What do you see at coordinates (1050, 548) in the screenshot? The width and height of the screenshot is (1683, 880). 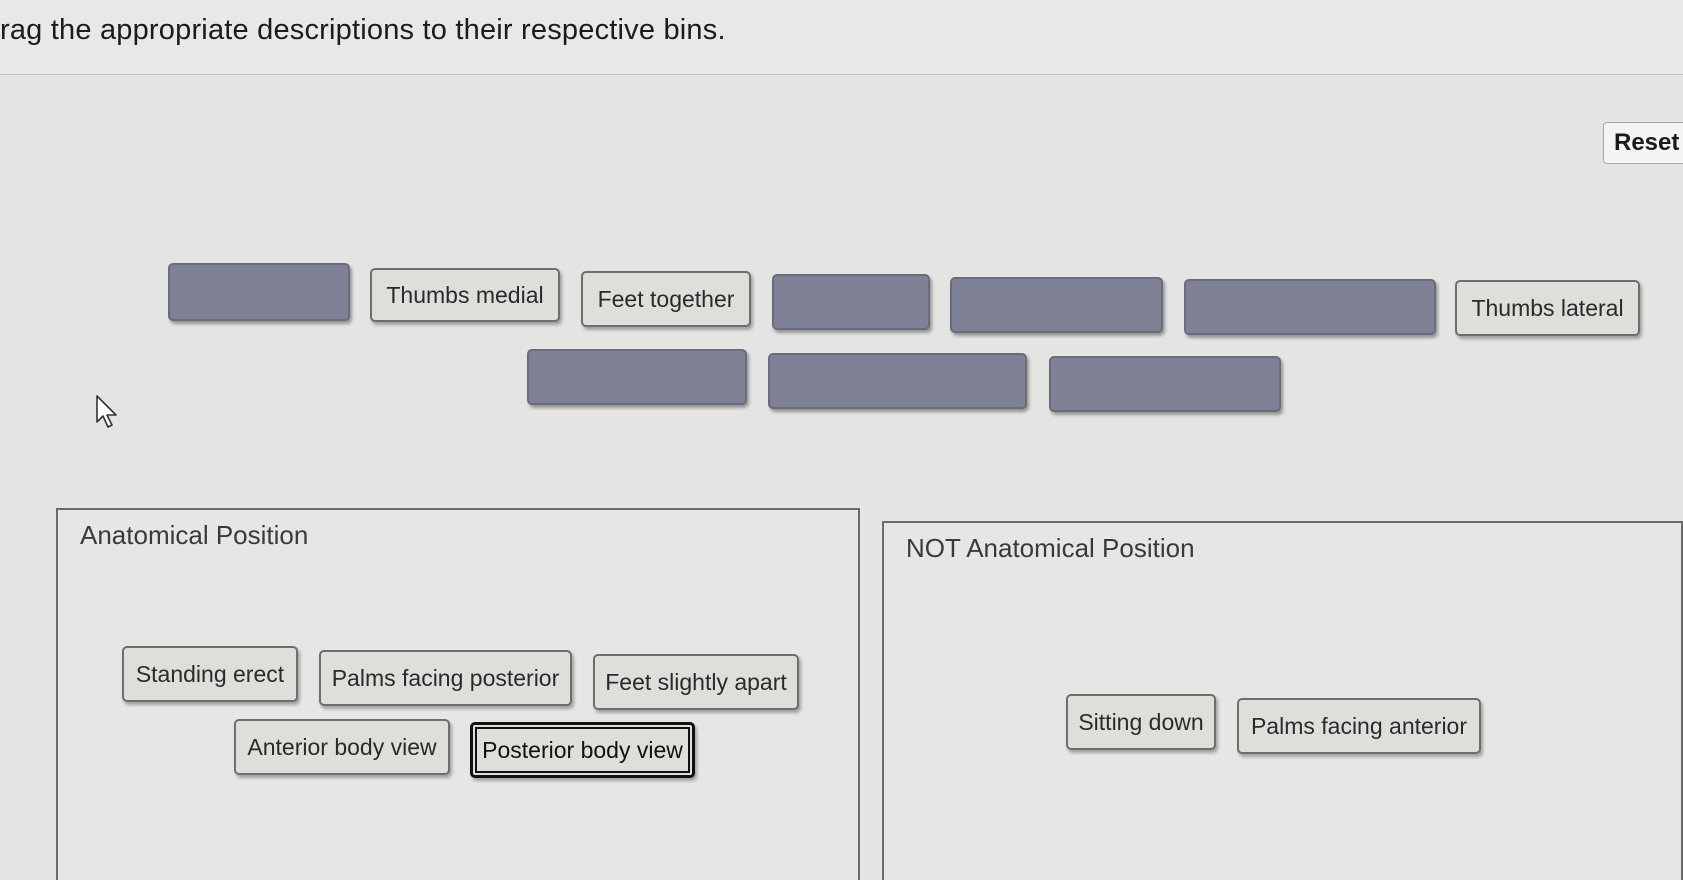 I see `bin-title: NOT Anatomical Position` at bounding box center [1050, 548].